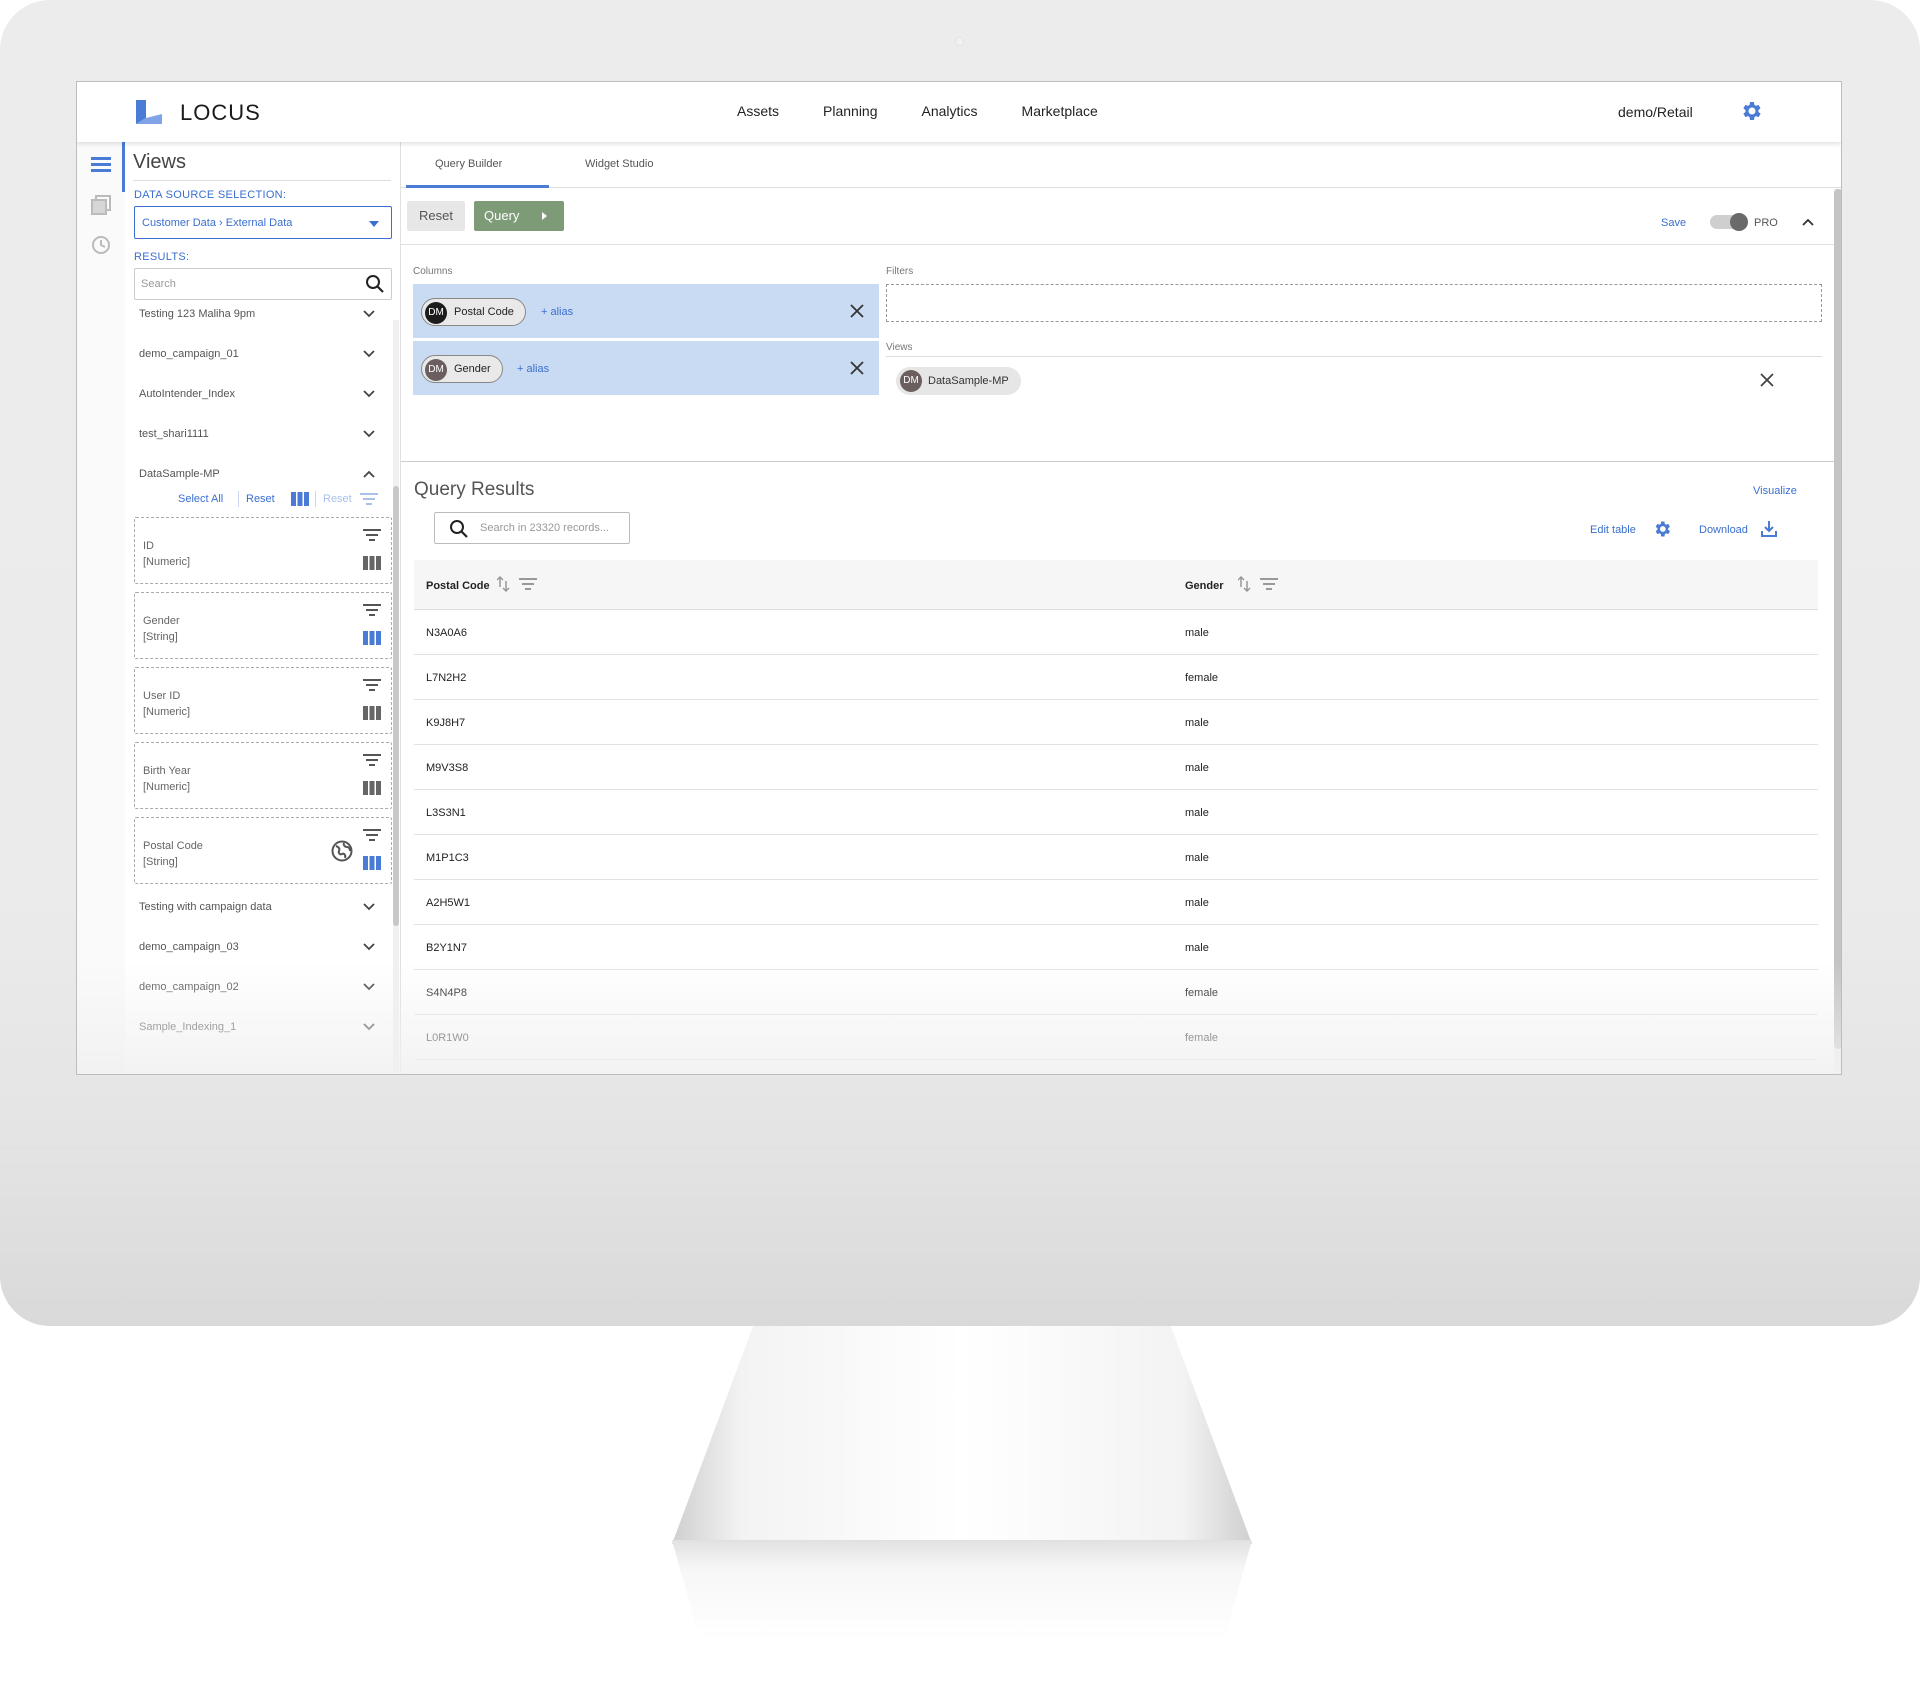  Describe the element at coordinates (646, 368) in the screenshot. I see `column-row-gender: DM Gender + alias` at that location.